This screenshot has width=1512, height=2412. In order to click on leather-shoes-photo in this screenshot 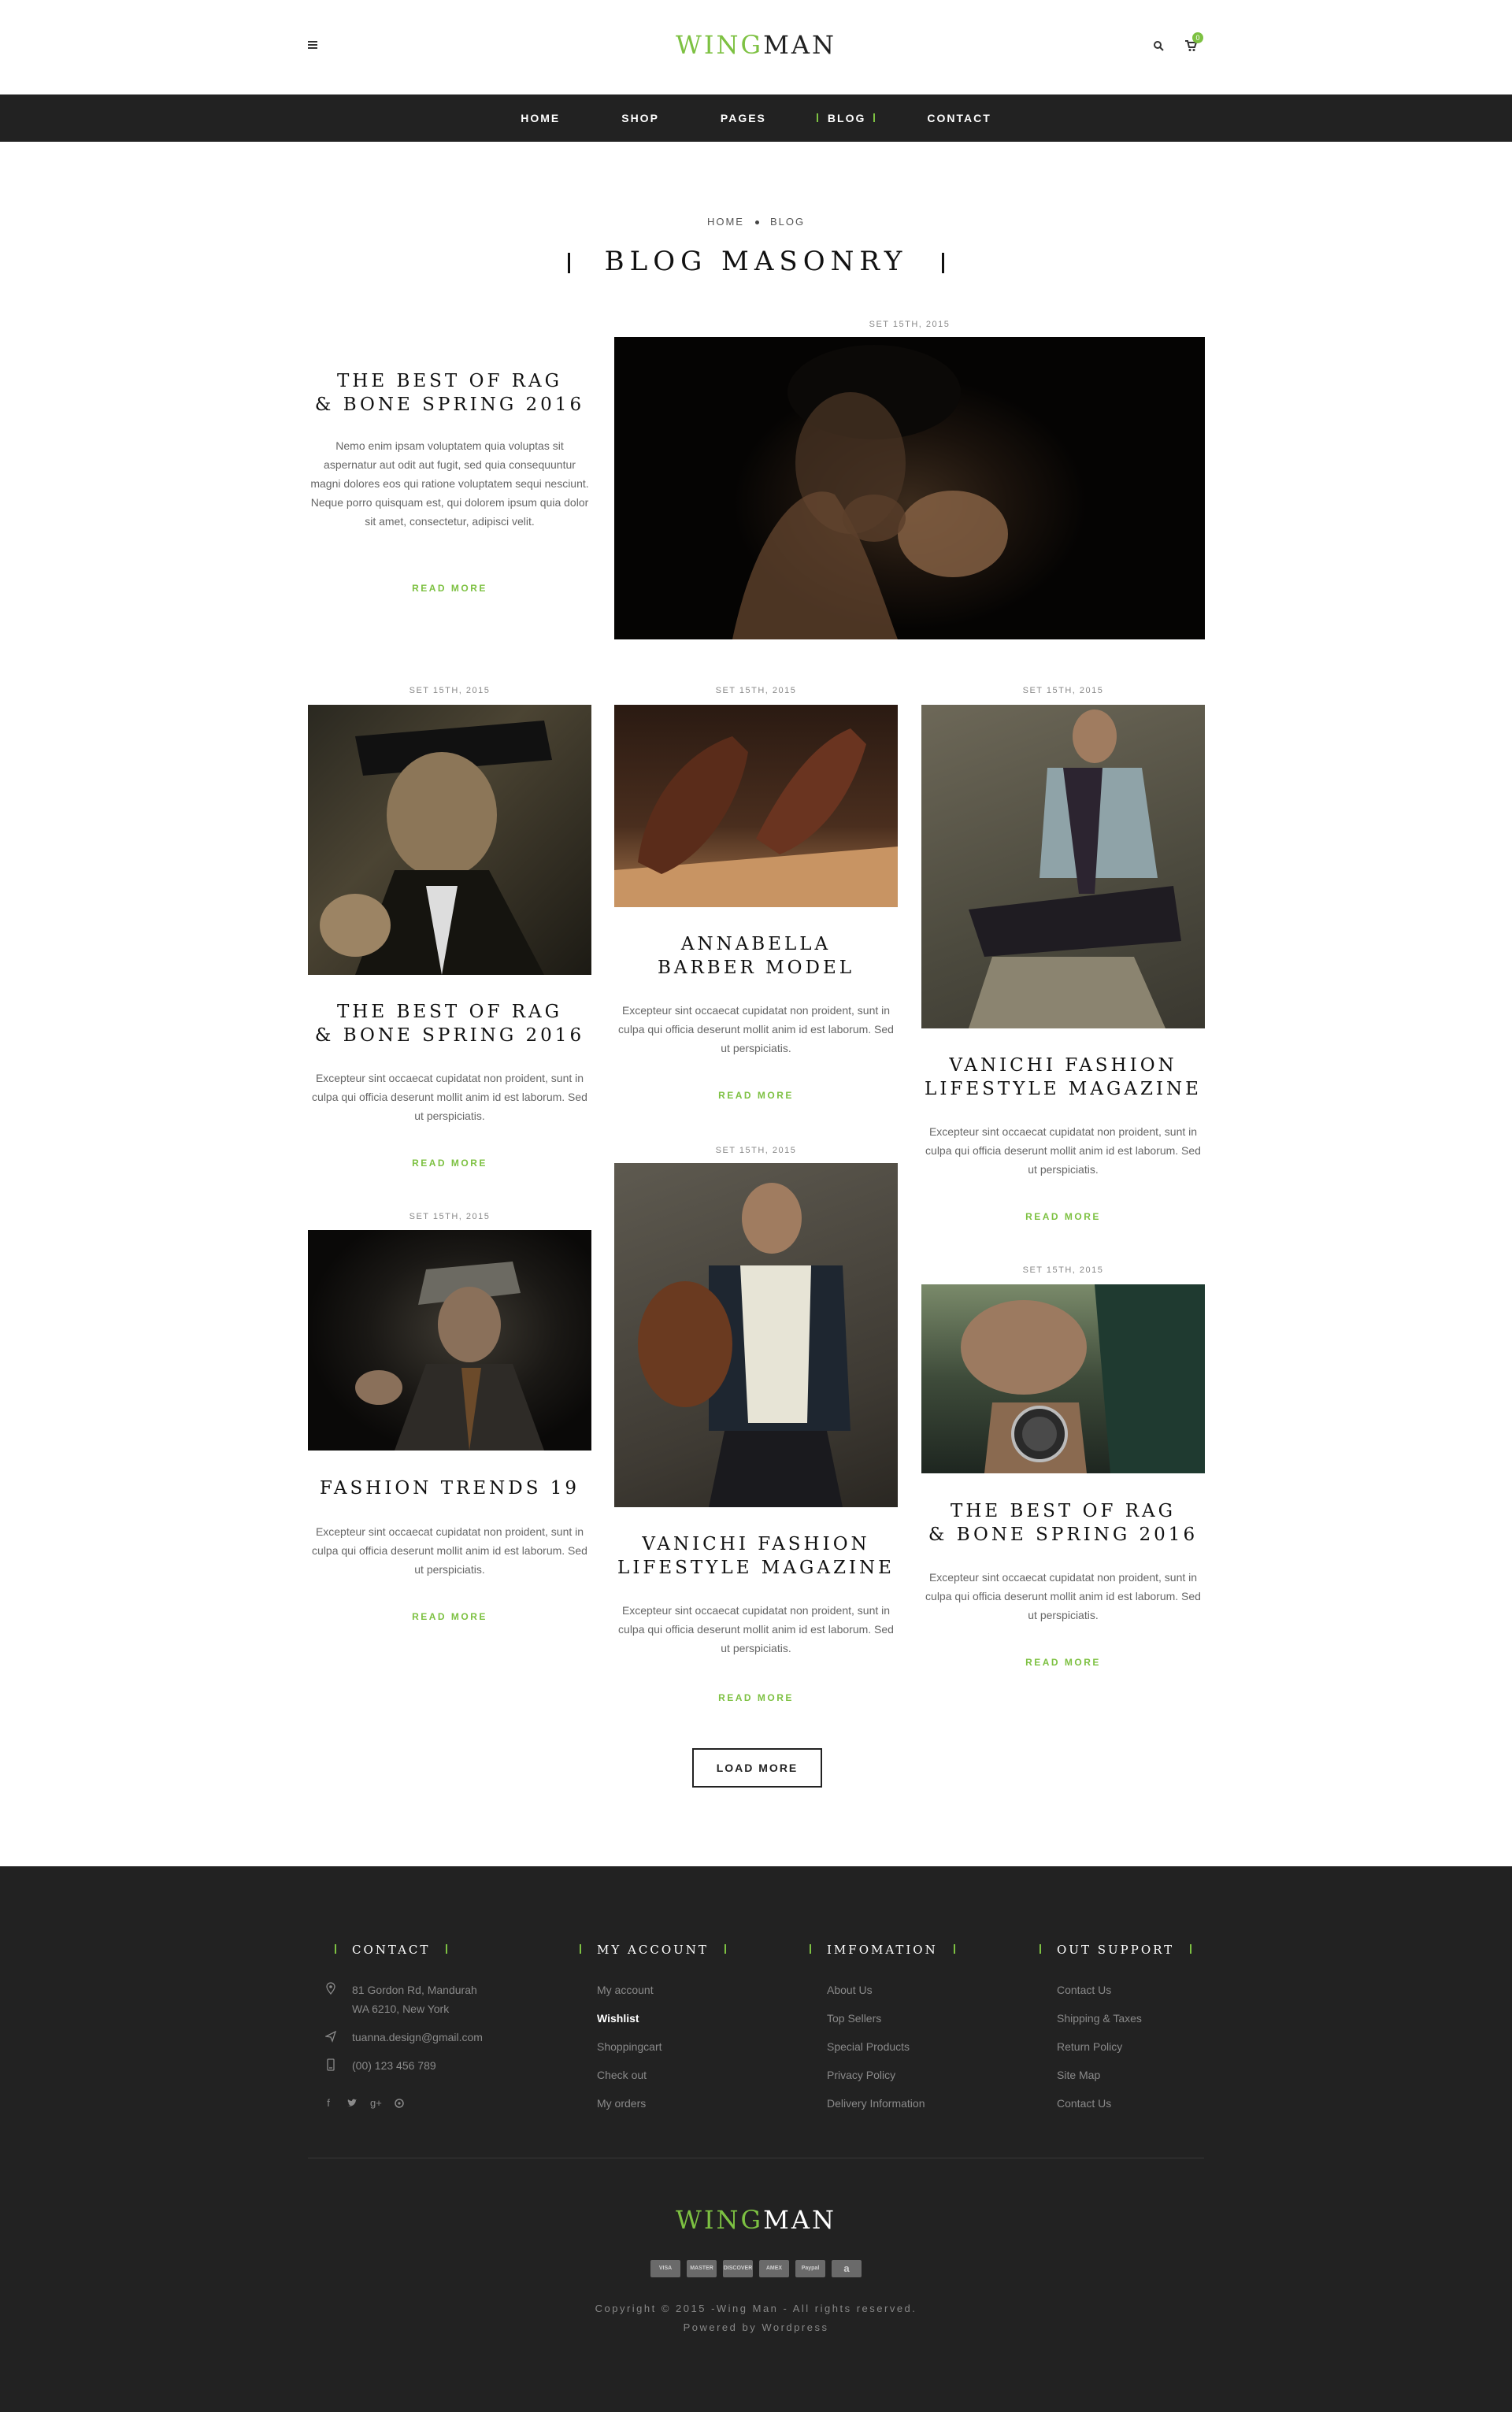, I will do `click(756, 817)`.